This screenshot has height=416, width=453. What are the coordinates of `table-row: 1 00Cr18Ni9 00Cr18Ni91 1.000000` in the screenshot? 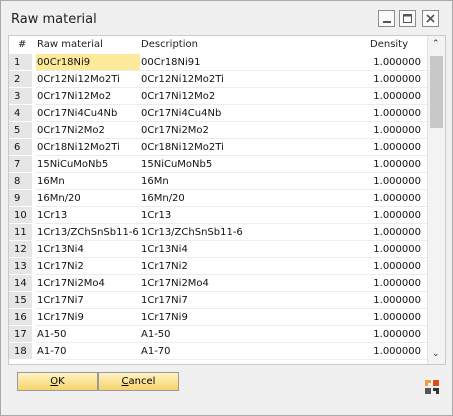 It's located at (218, 62).